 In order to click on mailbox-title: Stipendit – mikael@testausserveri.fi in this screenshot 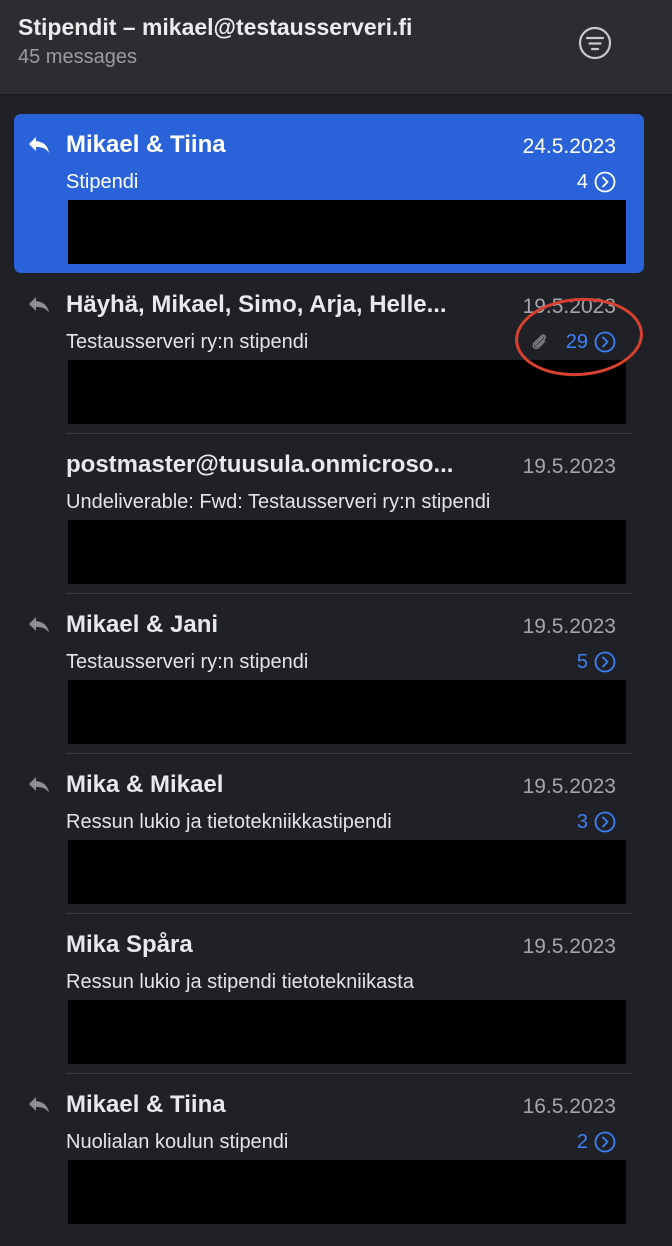, I will do `click(215, 27)`.